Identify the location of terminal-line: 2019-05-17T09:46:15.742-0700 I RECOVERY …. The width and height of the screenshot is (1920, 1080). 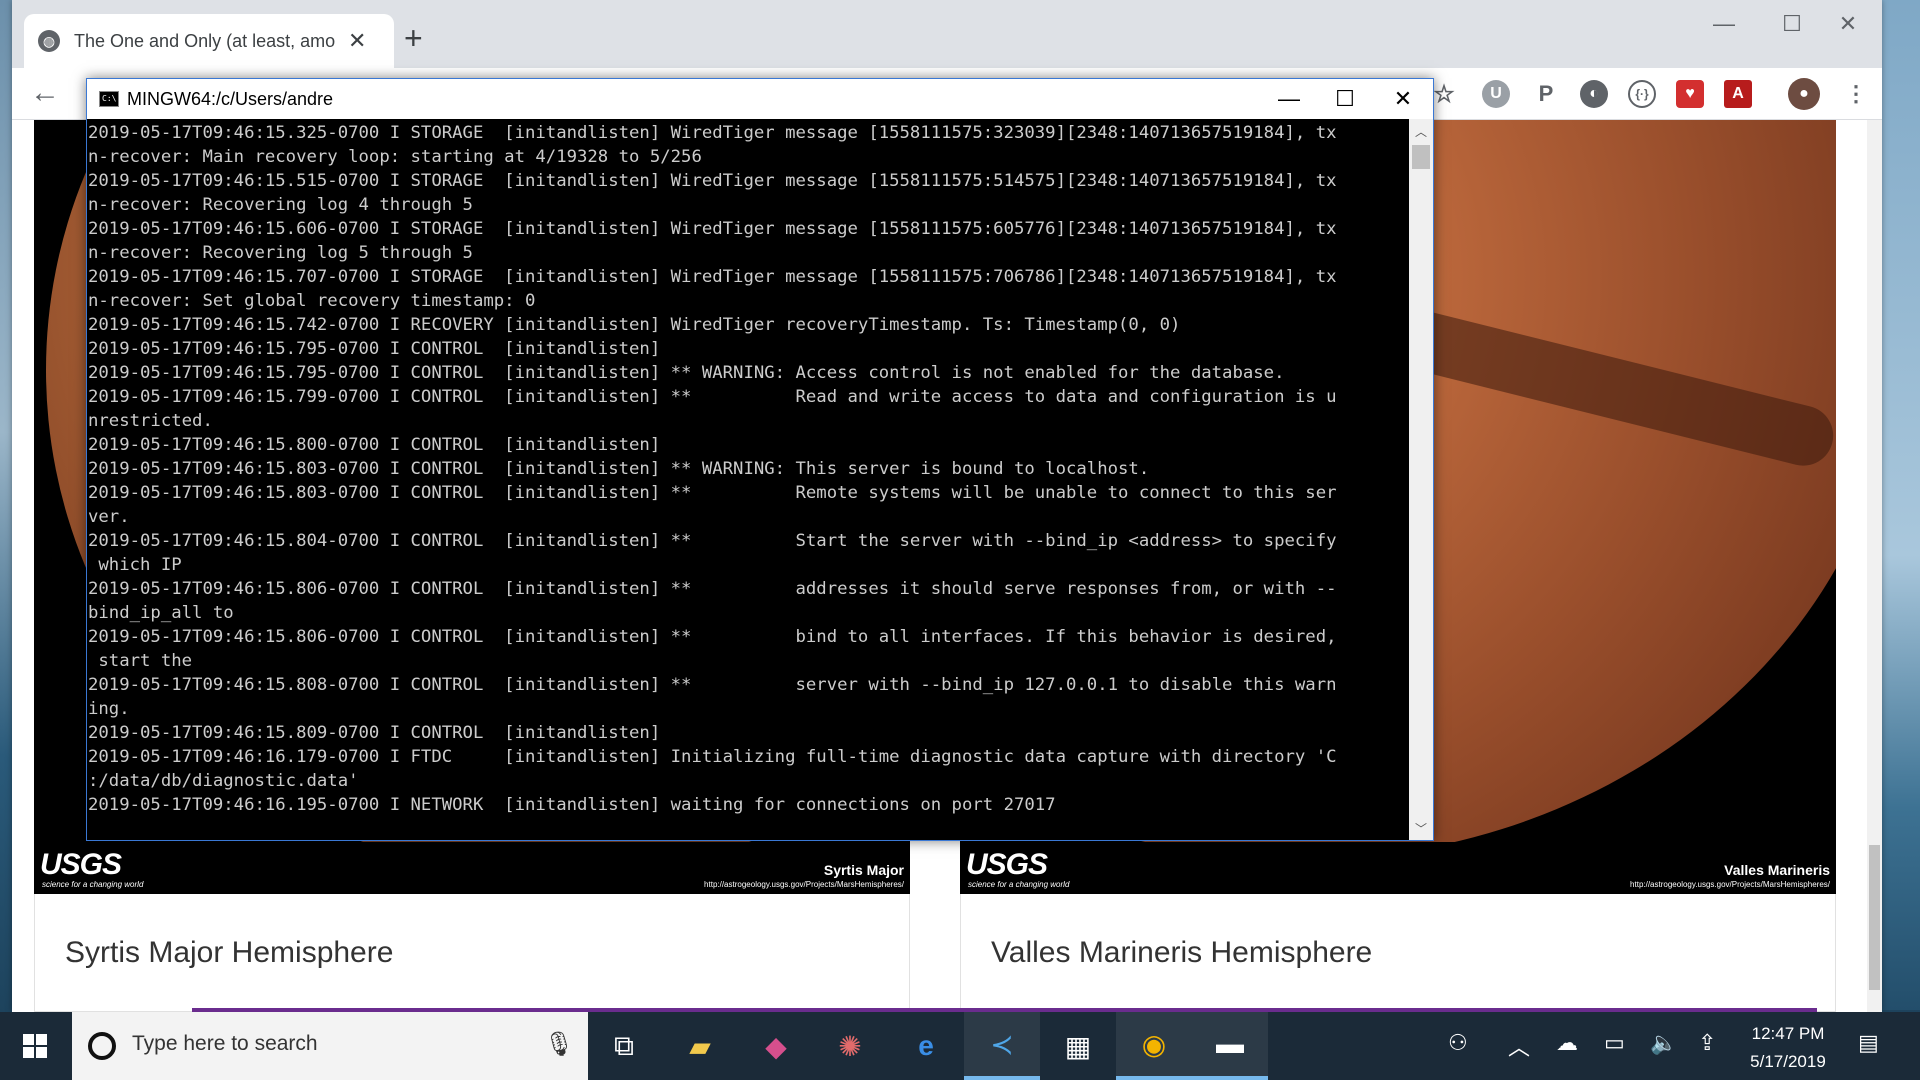
(634, 325).